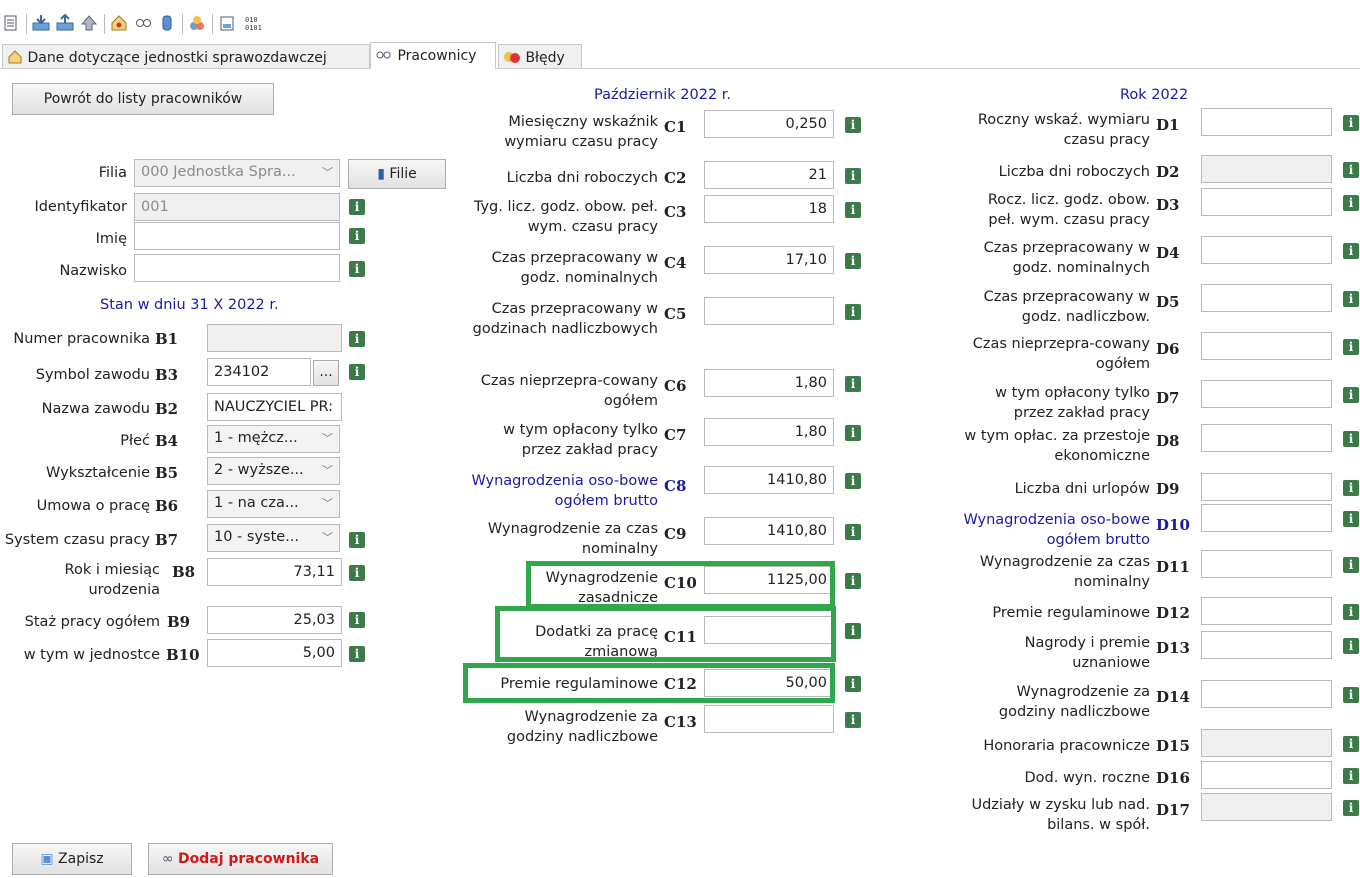 The image size is (1360, 878). I want to click on back-to-list-button: Powrót do listy pracowników, so click(143, 99).